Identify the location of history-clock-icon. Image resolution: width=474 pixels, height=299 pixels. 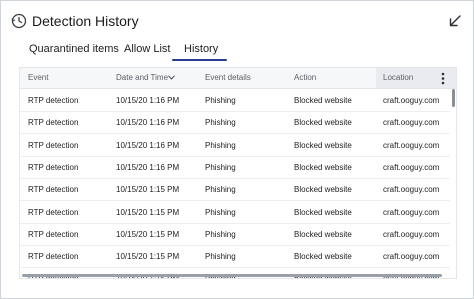
(19, 21).